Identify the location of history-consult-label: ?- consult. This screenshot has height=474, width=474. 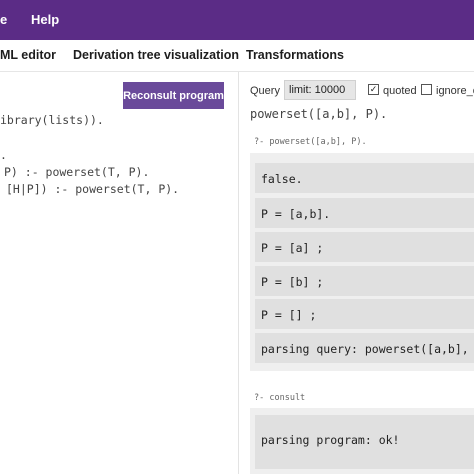
(280, 398).